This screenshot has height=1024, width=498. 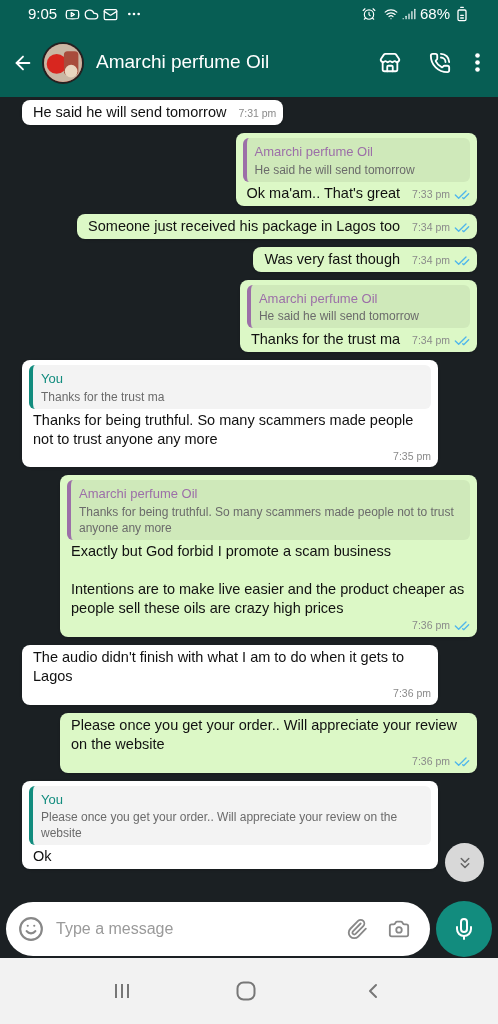 What do you see at coordinates (201, 929) in the screenshot?
I see `message-field: Type a message` at bounding box center [201, 929].